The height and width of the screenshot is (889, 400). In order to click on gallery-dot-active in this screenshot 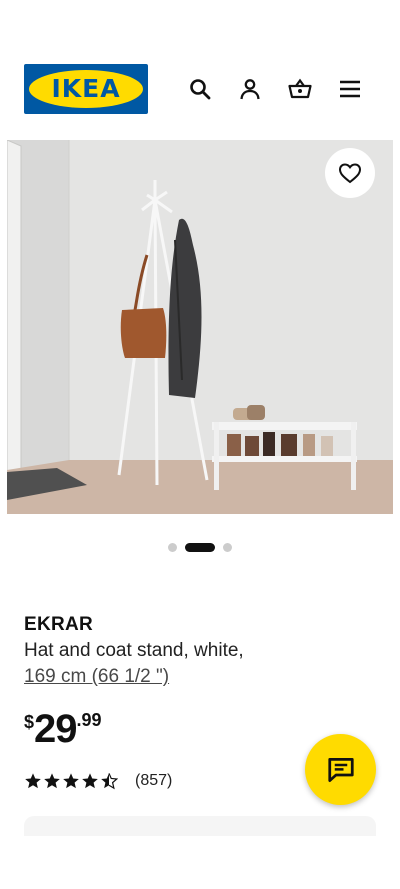, I will do `click(200, 547)`.